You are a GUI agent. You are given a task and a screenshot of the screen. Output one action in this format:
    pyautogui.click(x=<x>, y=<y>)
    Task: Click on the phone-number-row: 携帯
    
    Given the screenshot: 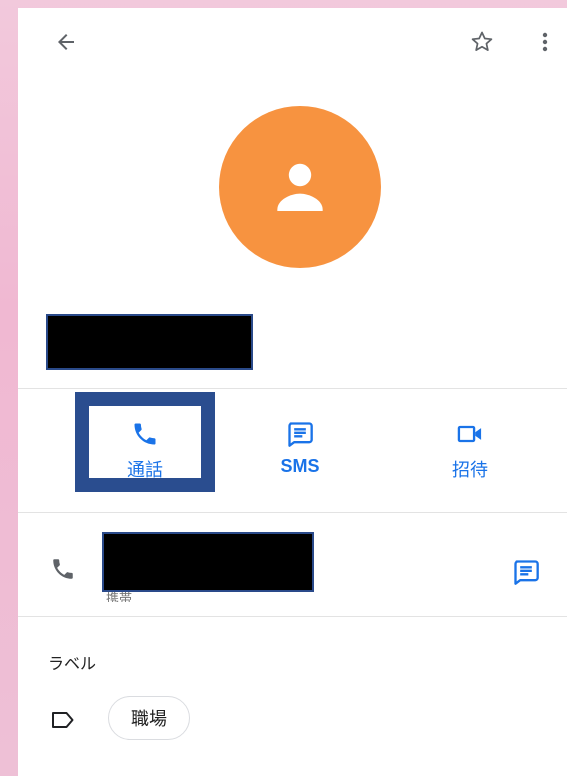 What is the action you would take?
    pyautogui.click(x=292, y=566)
    